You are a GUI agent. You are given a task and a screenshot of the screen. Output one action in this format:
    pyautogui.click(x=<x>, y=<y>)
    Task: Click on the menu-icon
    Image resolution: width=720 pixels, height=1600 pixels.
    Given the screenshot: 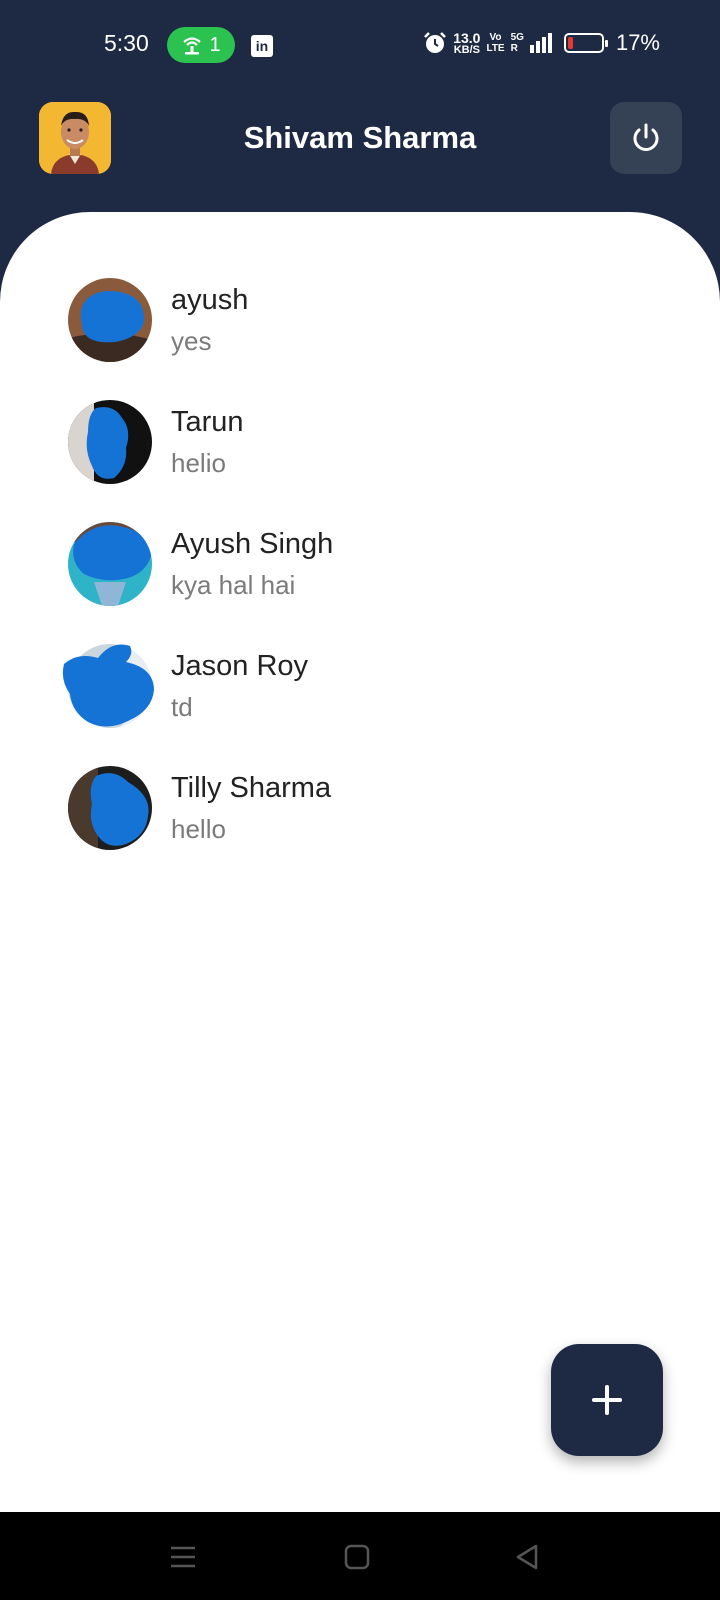 What is the action you would take?
    pyautogui.click(x=183, y=1557)
    